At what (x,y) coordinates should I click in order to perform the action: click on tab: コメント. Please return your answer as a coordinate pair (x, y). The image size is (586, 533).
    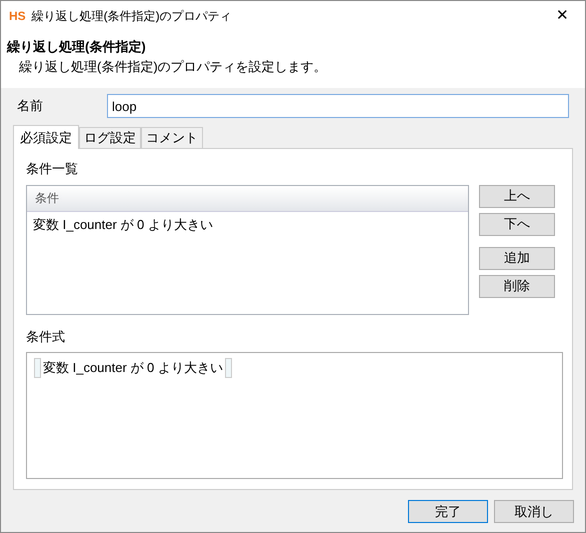
    Looking at the image, I should click on (172, 137).